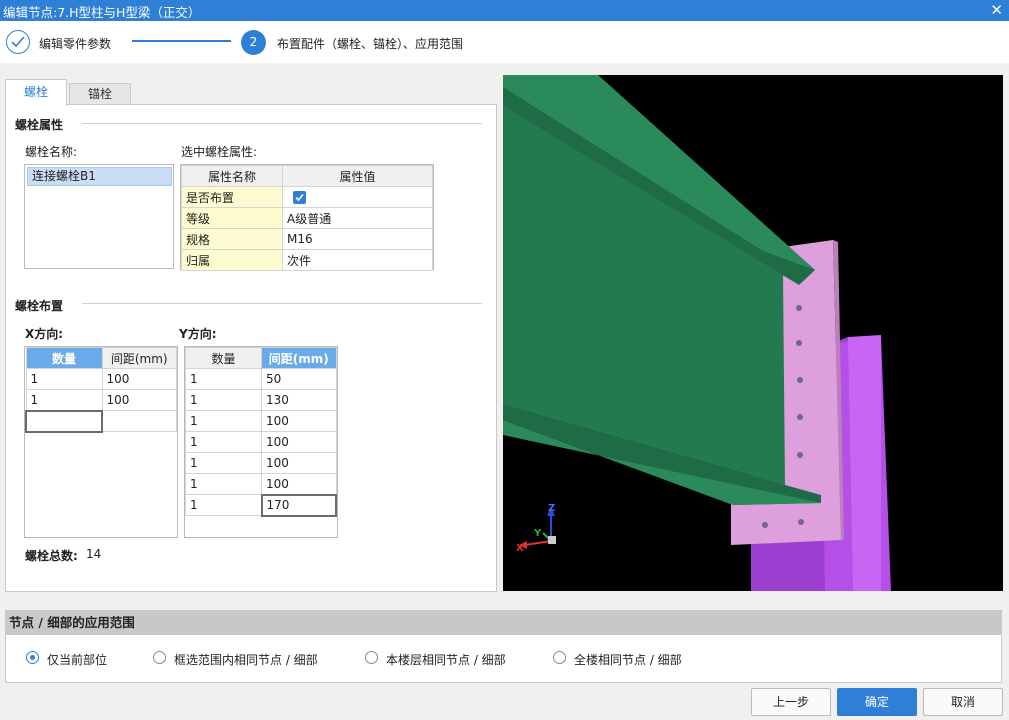 Image resolution: width=1009 pixels, height=720 pixels. I want to click on table-row: 等级 A级普通, so click(307, 218).